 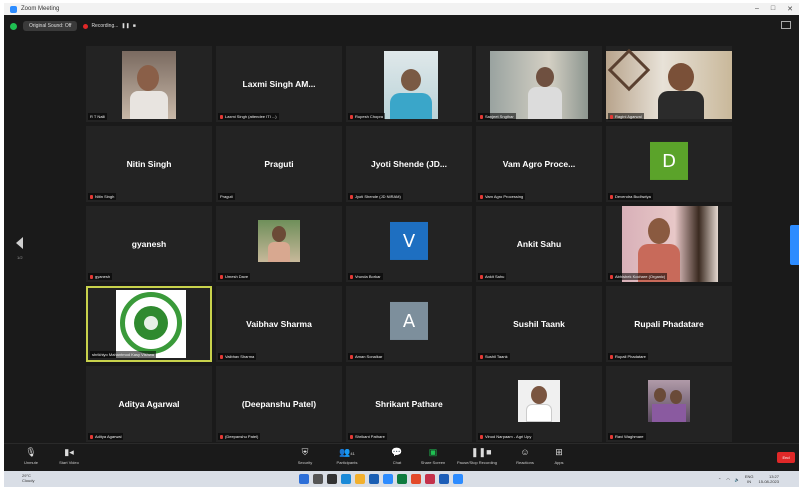 I want to click on minimize-icon: –, so click(x=757, y=9).